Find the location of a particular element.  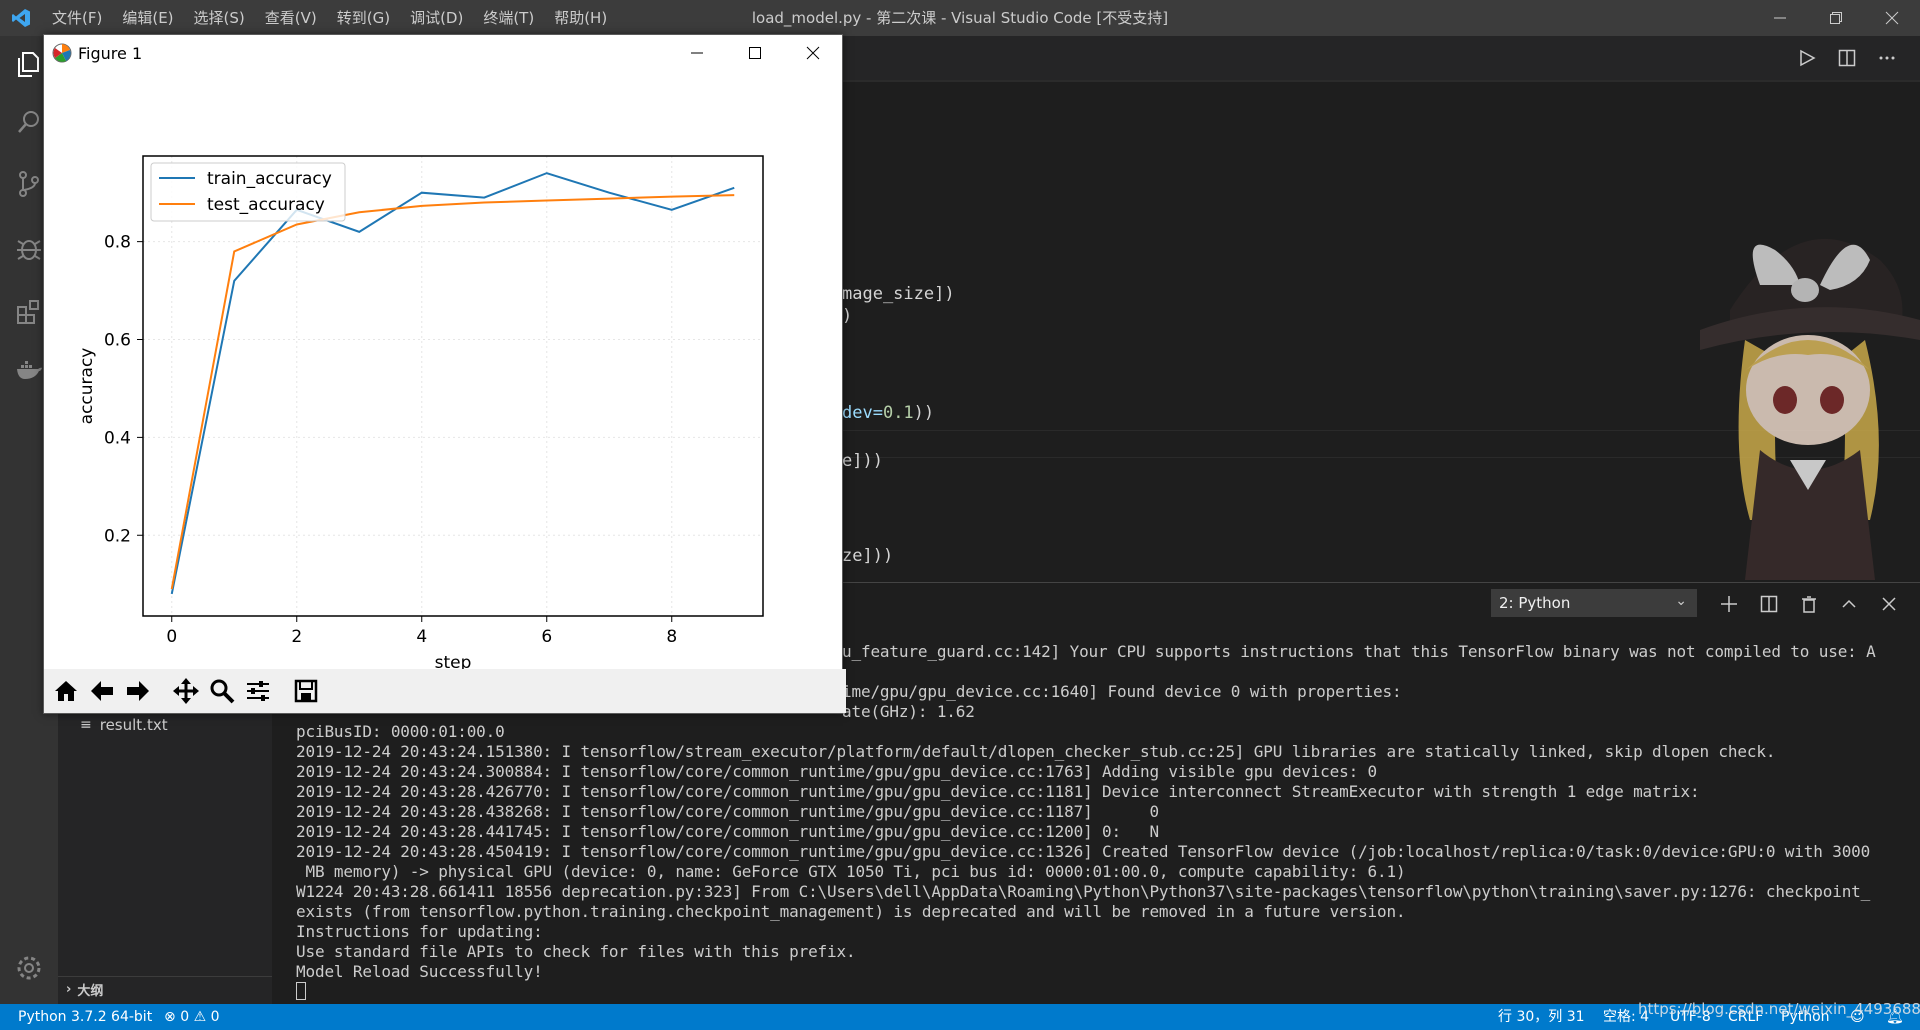

figure-window-controls is located at coordinates (755, 53).